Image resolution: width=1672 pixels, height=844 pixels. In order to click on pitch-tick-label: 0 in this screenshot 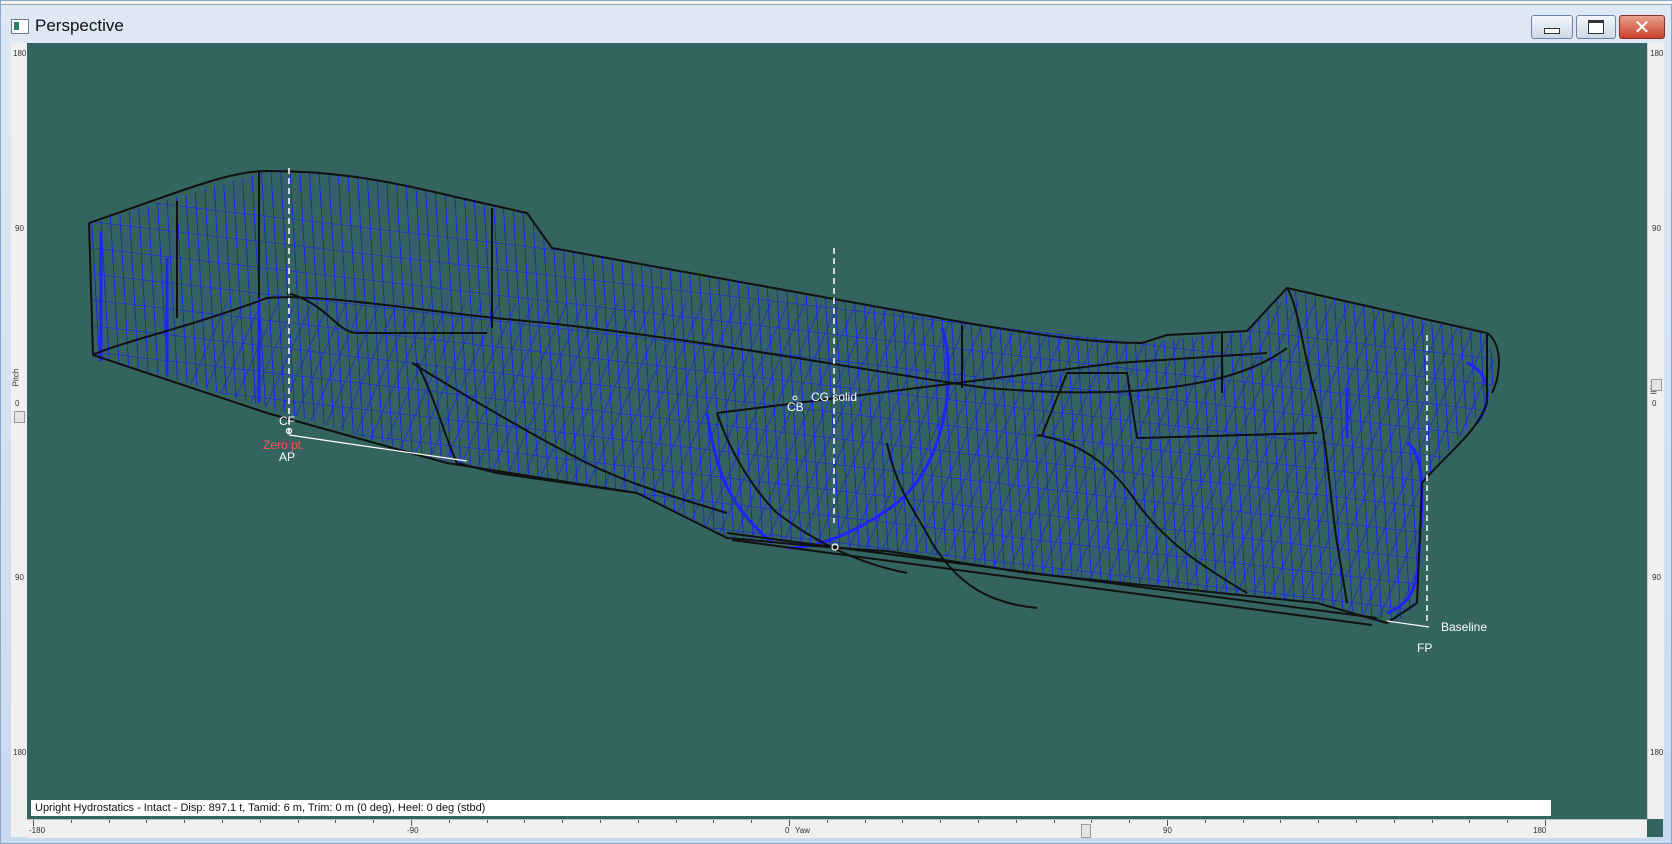, I will do `click(17, 403)`.